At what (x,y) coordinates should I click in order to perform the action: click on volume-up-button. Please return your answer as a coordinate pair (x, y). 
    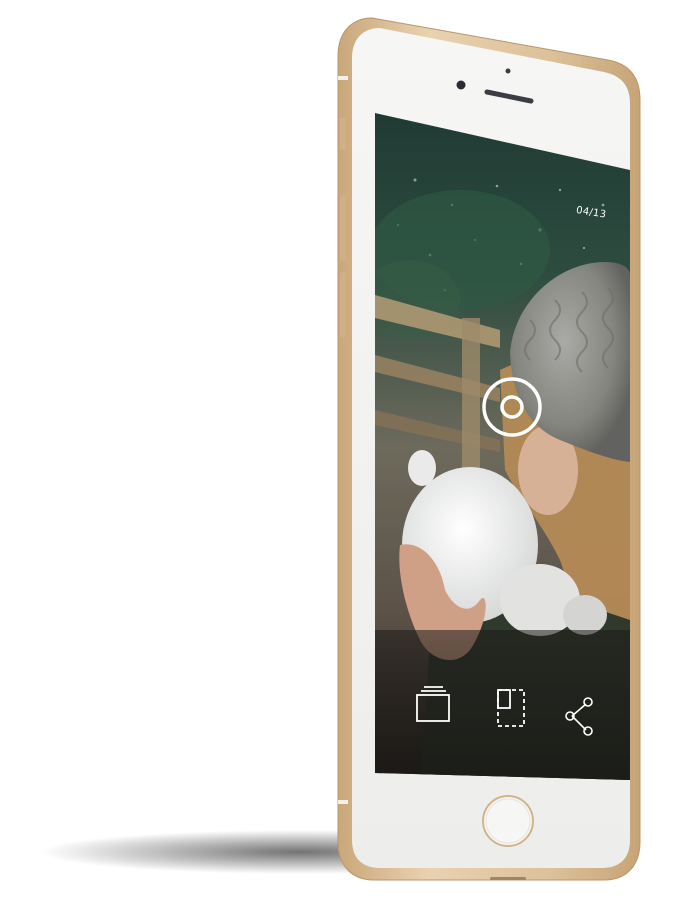
    Looking at the image, I should click on (343, 228).